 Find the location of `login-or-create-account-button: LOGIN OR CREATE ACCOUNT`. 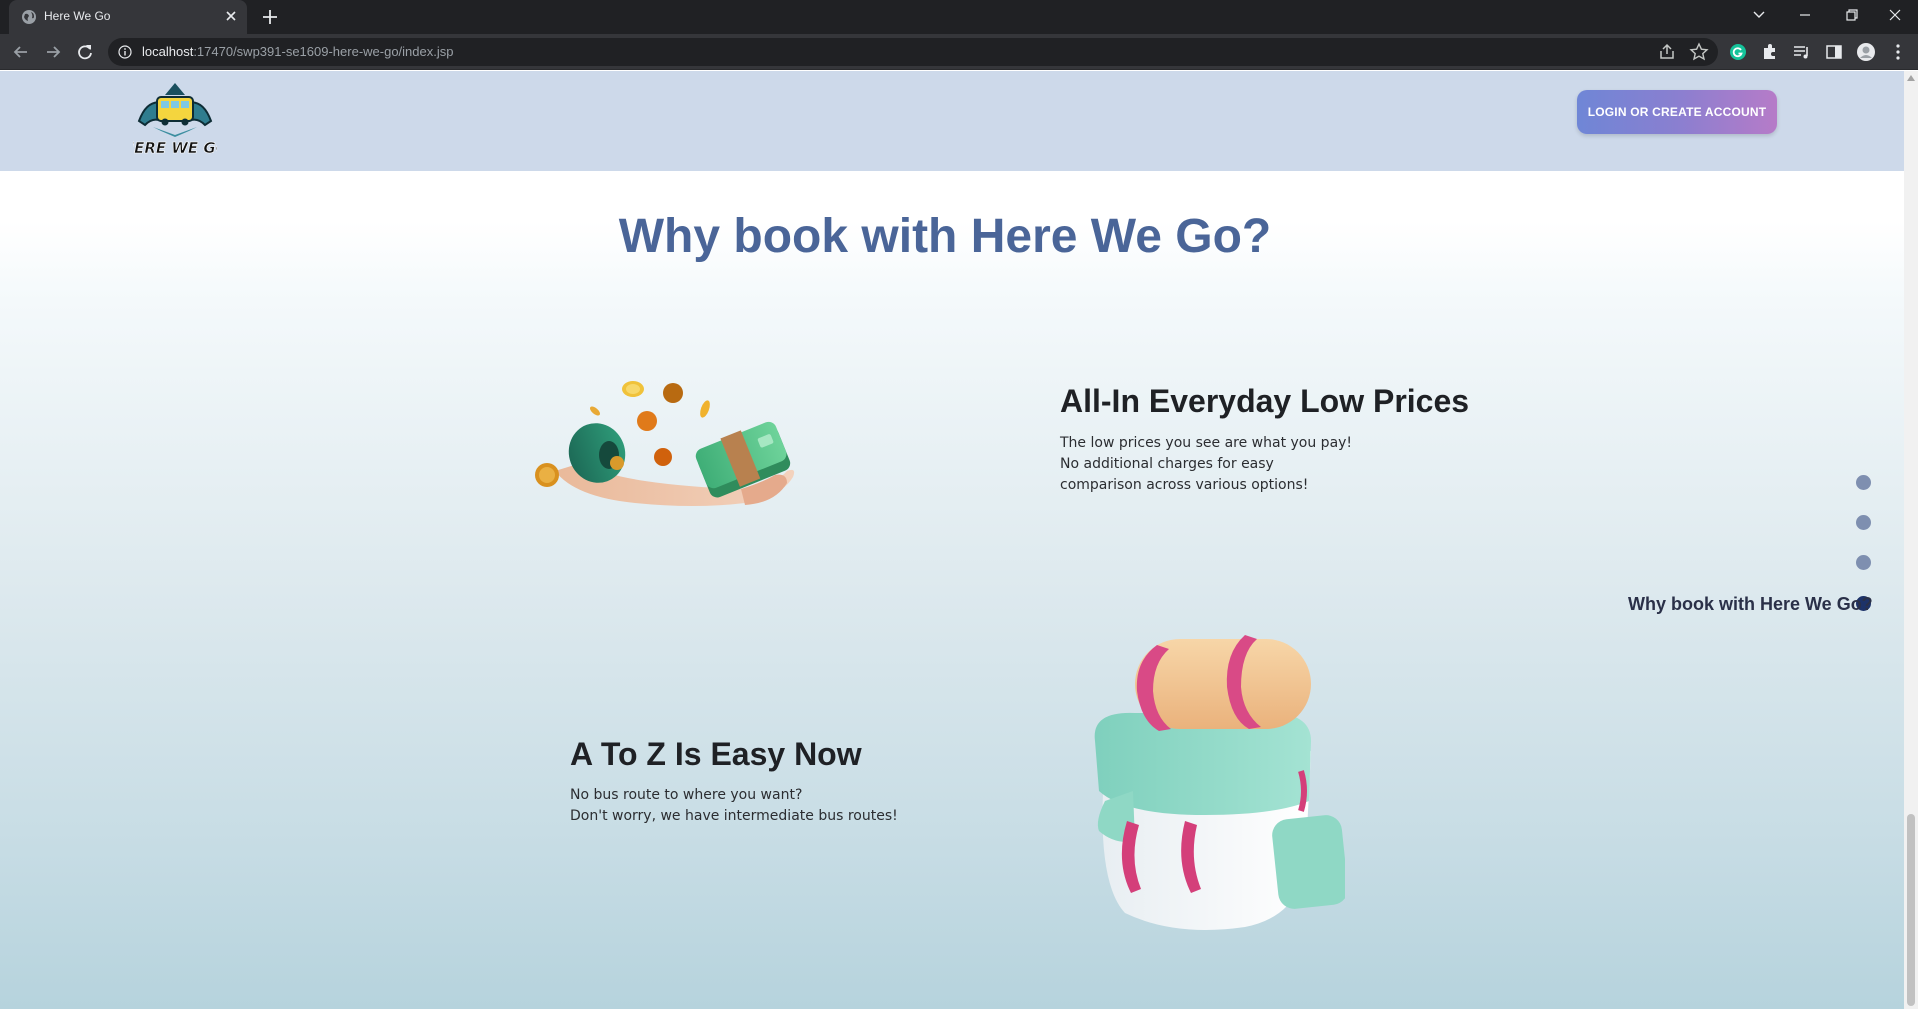

login-or-create-account-button: LOGIN OR CREATE ACCOUNT is located at coordinates (1677, 112).